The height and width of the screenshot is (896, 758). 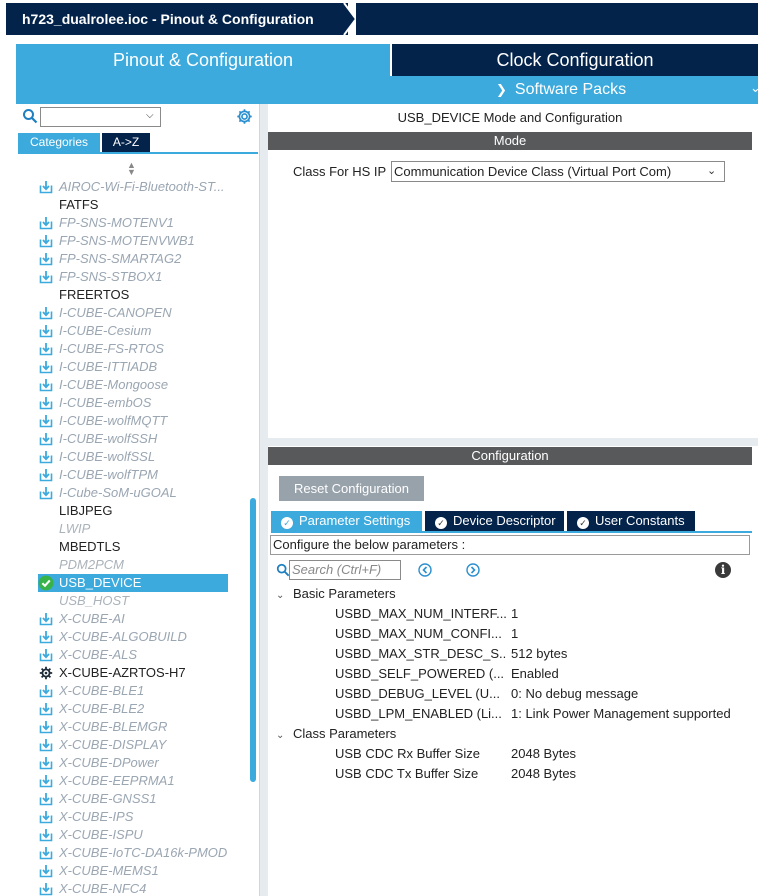 I want to click on gear-icon, so click(x=244, y=116).